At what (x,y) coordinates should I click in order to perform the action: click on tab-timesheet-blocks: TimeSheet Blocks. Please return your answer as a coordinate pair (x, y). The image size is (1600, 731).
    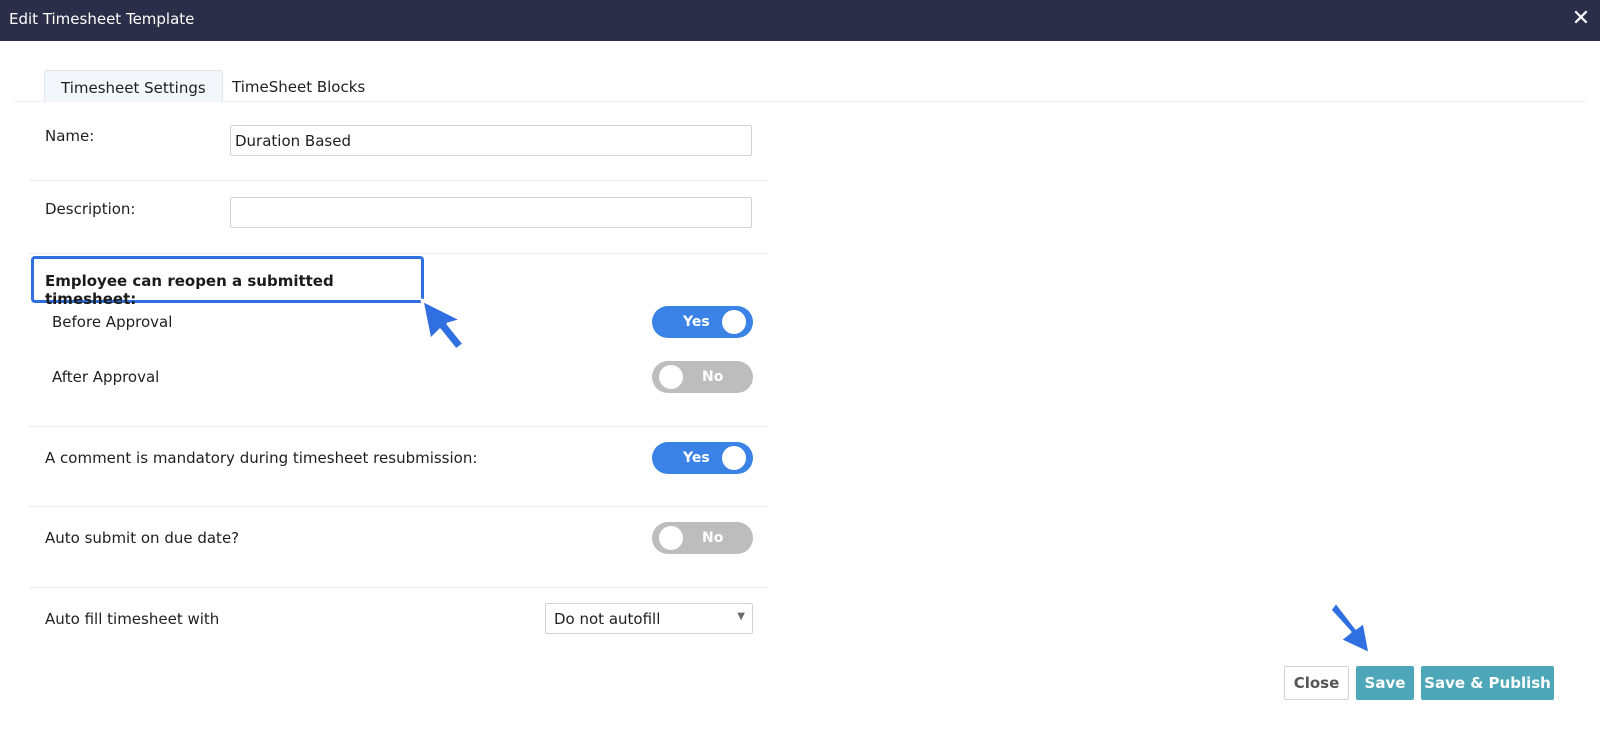
    Looking at the image, I should click on (298, 86).